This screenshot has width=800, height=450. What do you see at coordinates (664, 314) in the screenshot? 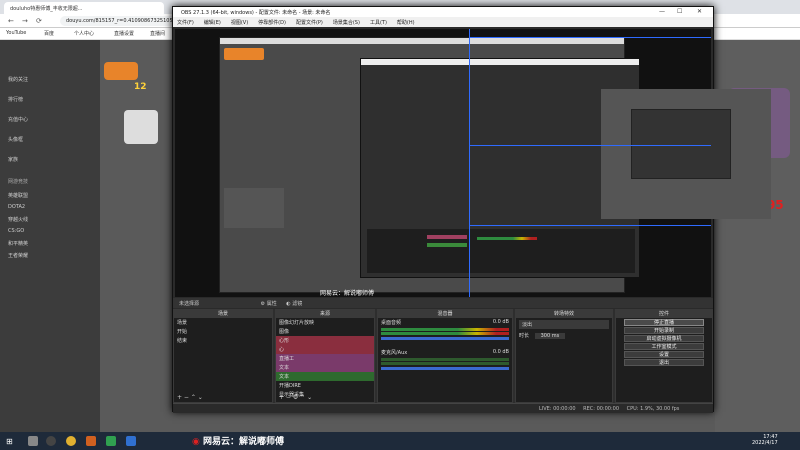
I see `controls-title: 控件` at bounding box center [664, 314].